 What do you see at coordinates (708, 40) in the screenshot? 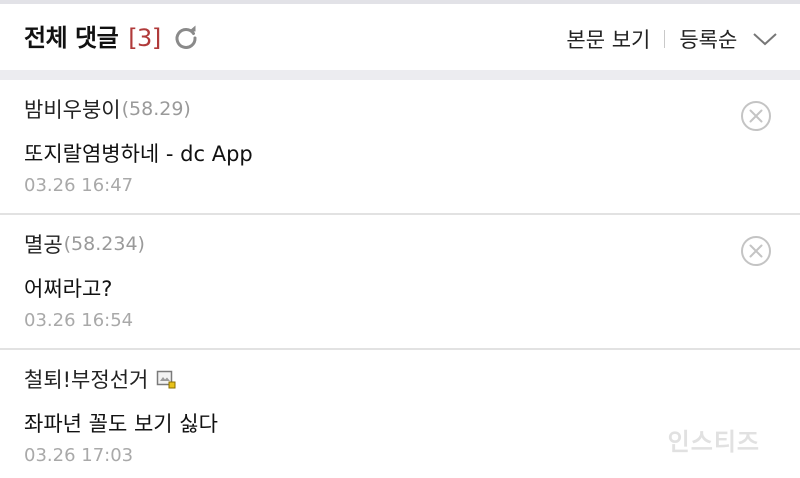
I see `sort-label: 등록순` at bounding box center [708, 40].